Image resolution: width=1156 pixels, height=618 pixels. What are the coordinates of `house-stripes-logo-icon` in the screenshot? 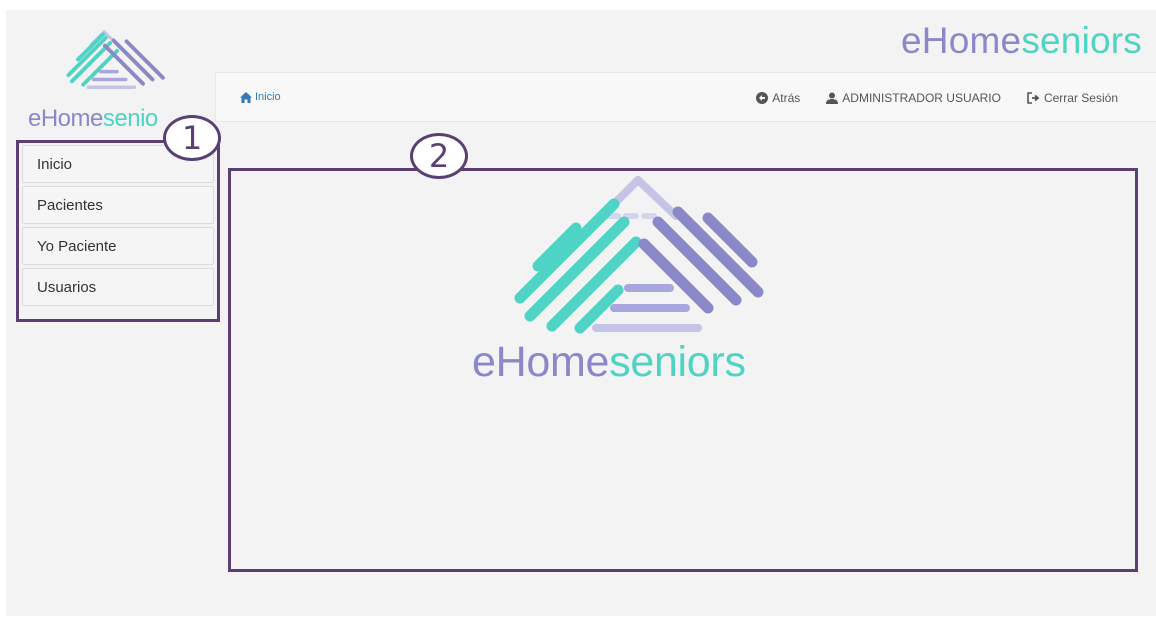 It's located at (115, 59).